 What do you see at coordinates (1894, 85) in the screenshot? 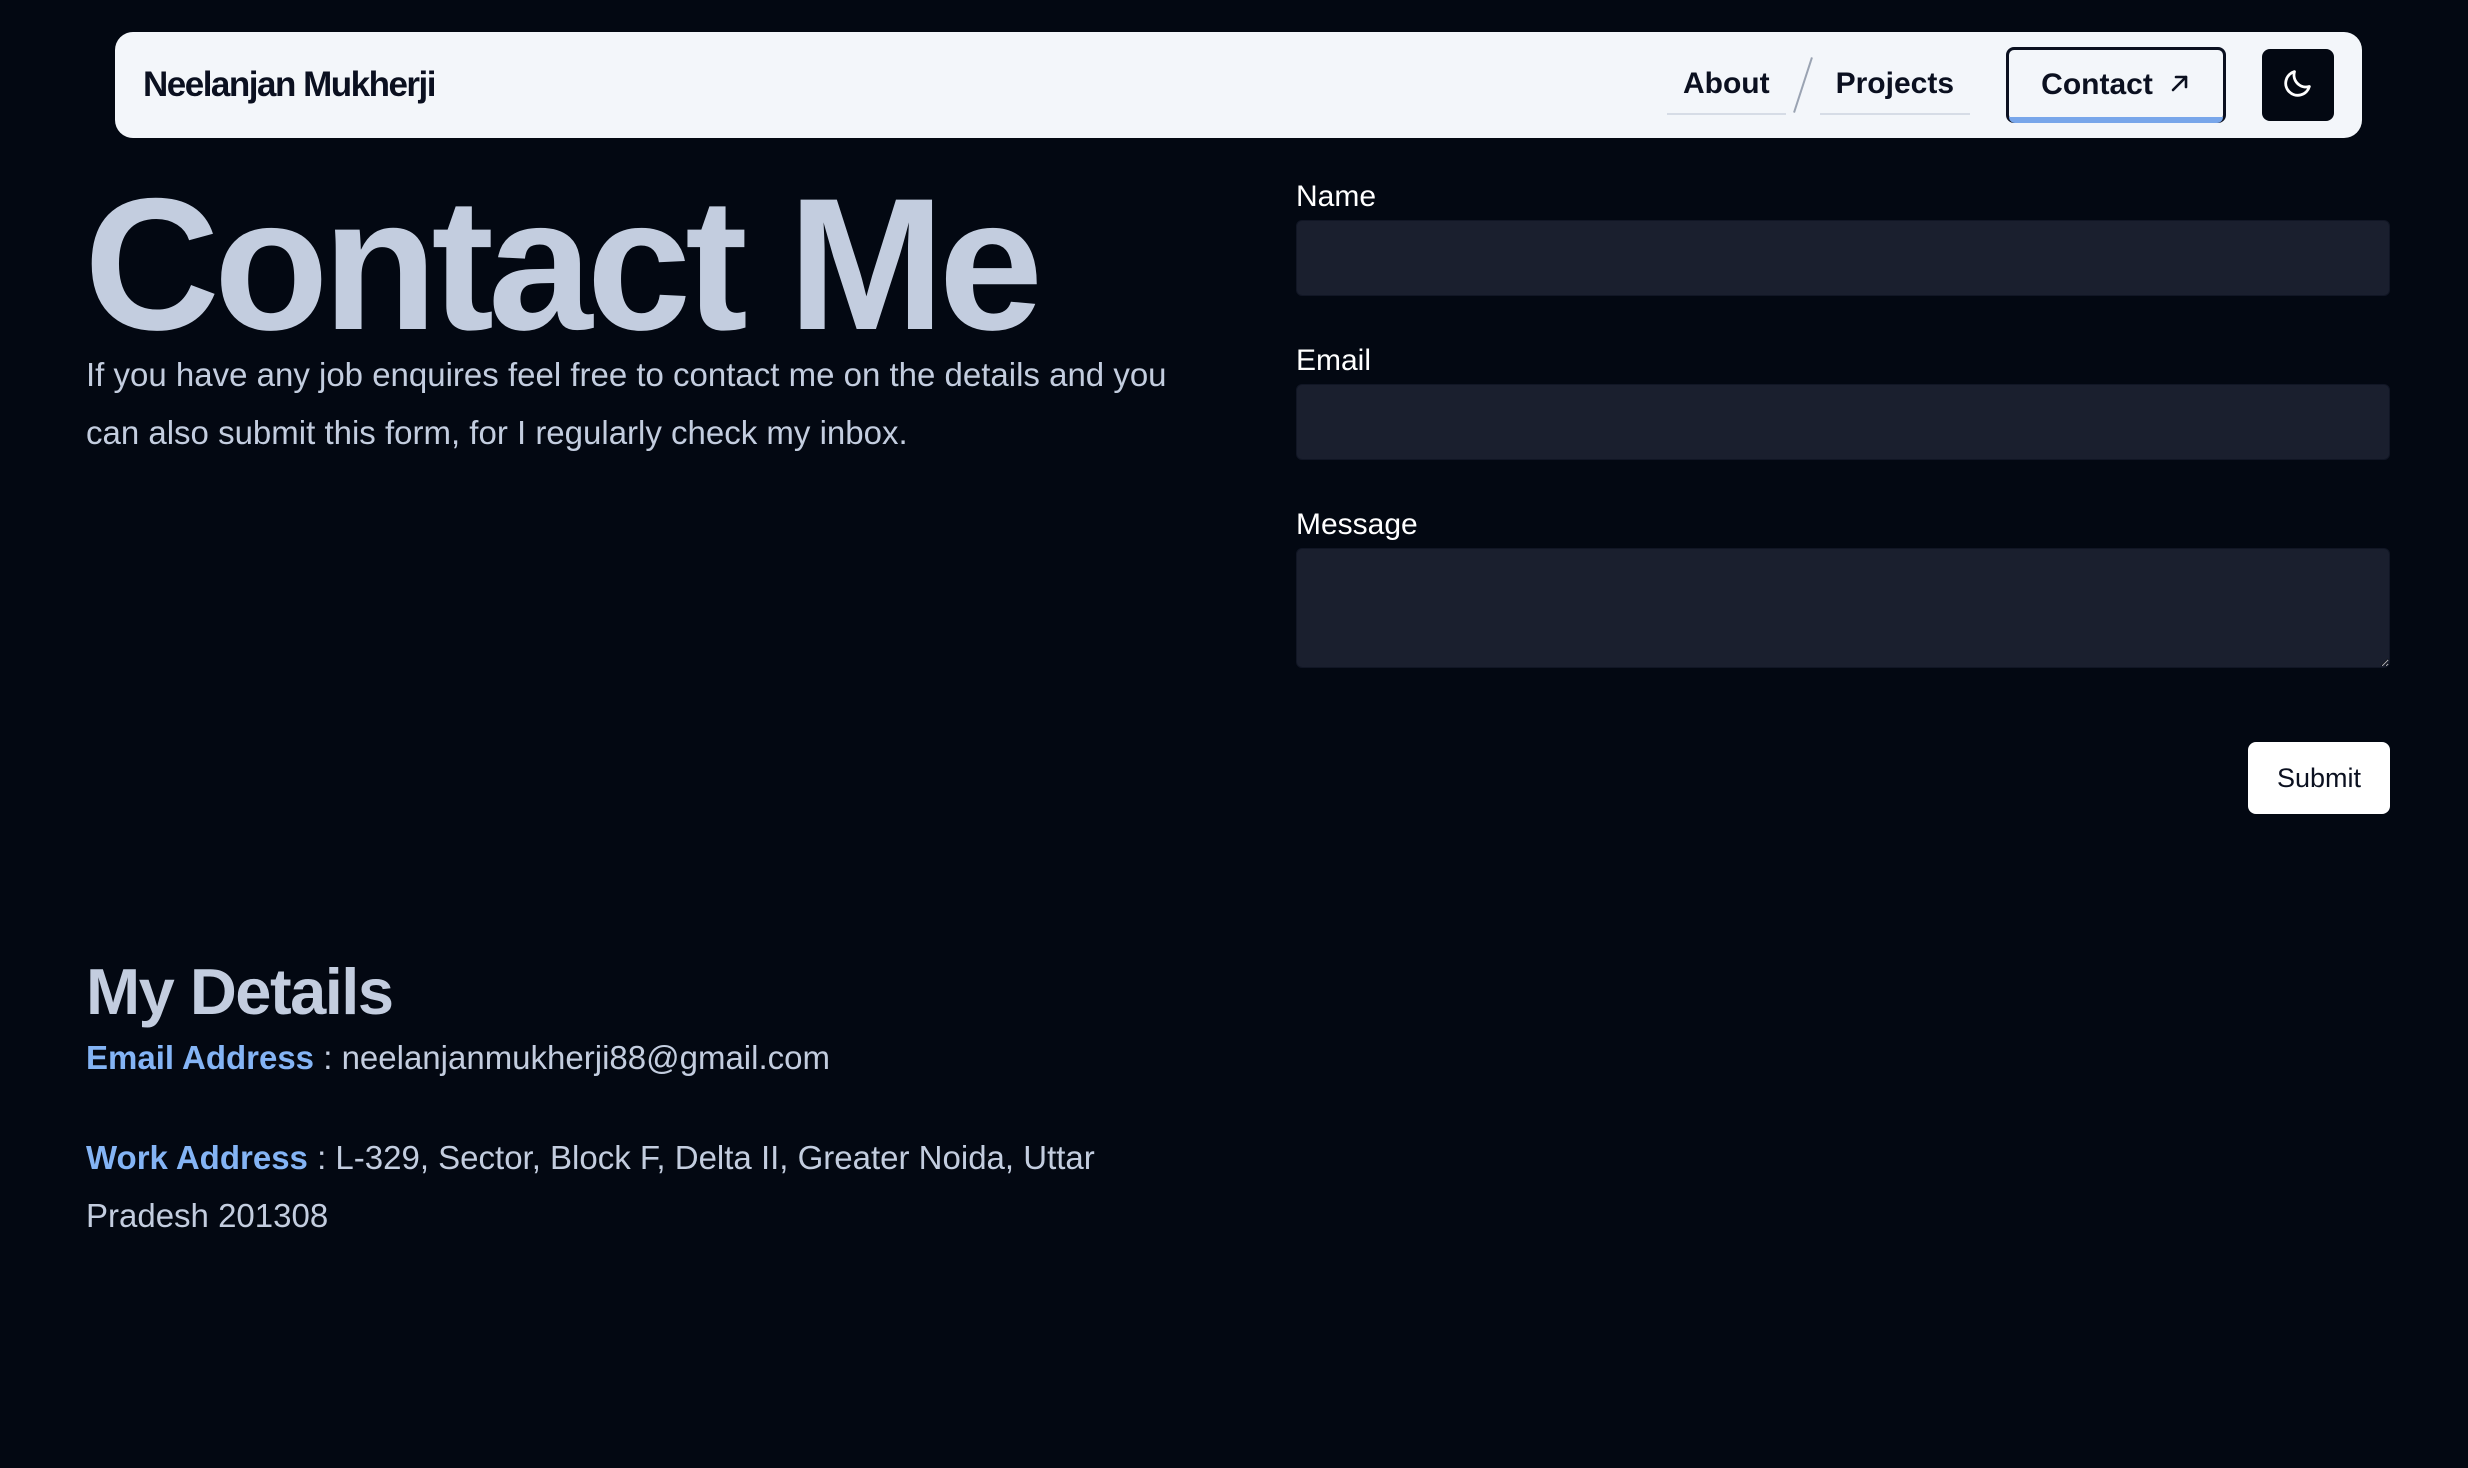
I see `nav-link-projects: Projects` at bounding box center [1894, 85].